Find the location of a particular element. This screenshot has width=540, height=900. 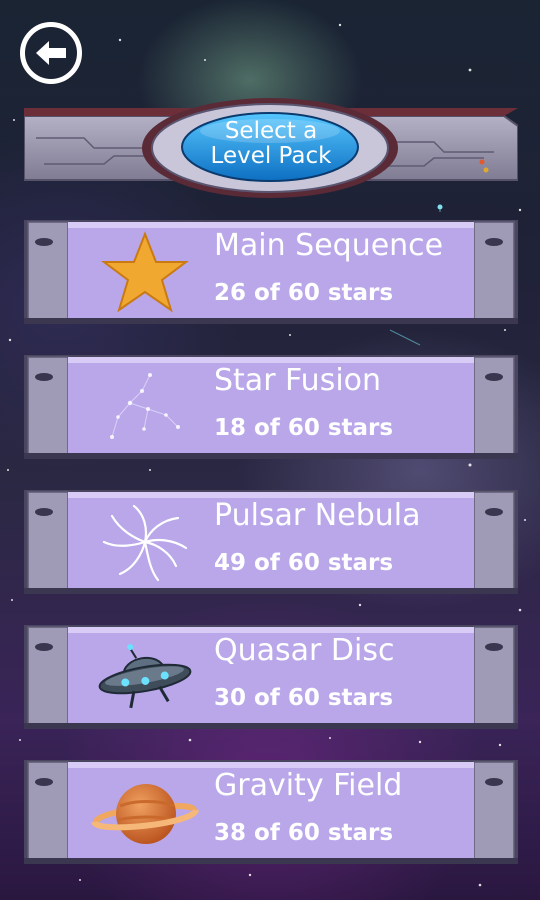

pack-title: Star Fusion is located at coordinates (298, 380).